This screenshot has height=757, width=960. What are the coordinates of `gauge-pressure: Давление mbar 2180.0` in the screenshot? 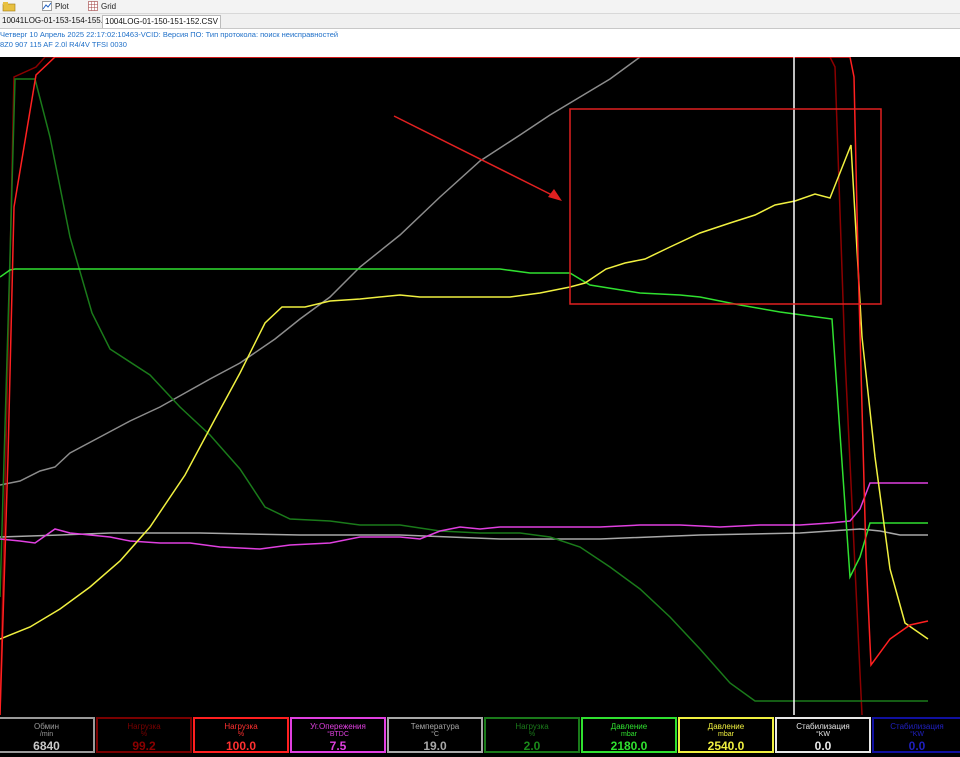 It's located at (629, 735).